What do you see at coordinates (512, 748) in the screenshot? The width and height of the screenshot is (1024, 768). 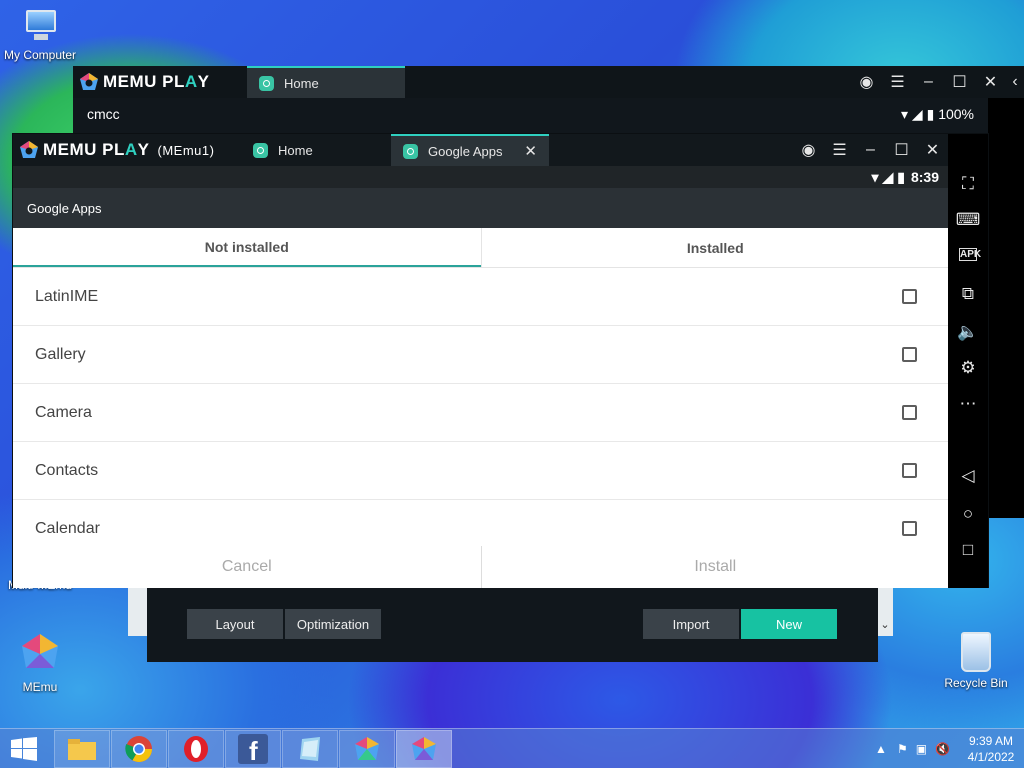 I see `taskbar: f ▲ ⚑ ▣ 🔇 9:39 AM 4/1/2022` at bounding box center [512, 748].